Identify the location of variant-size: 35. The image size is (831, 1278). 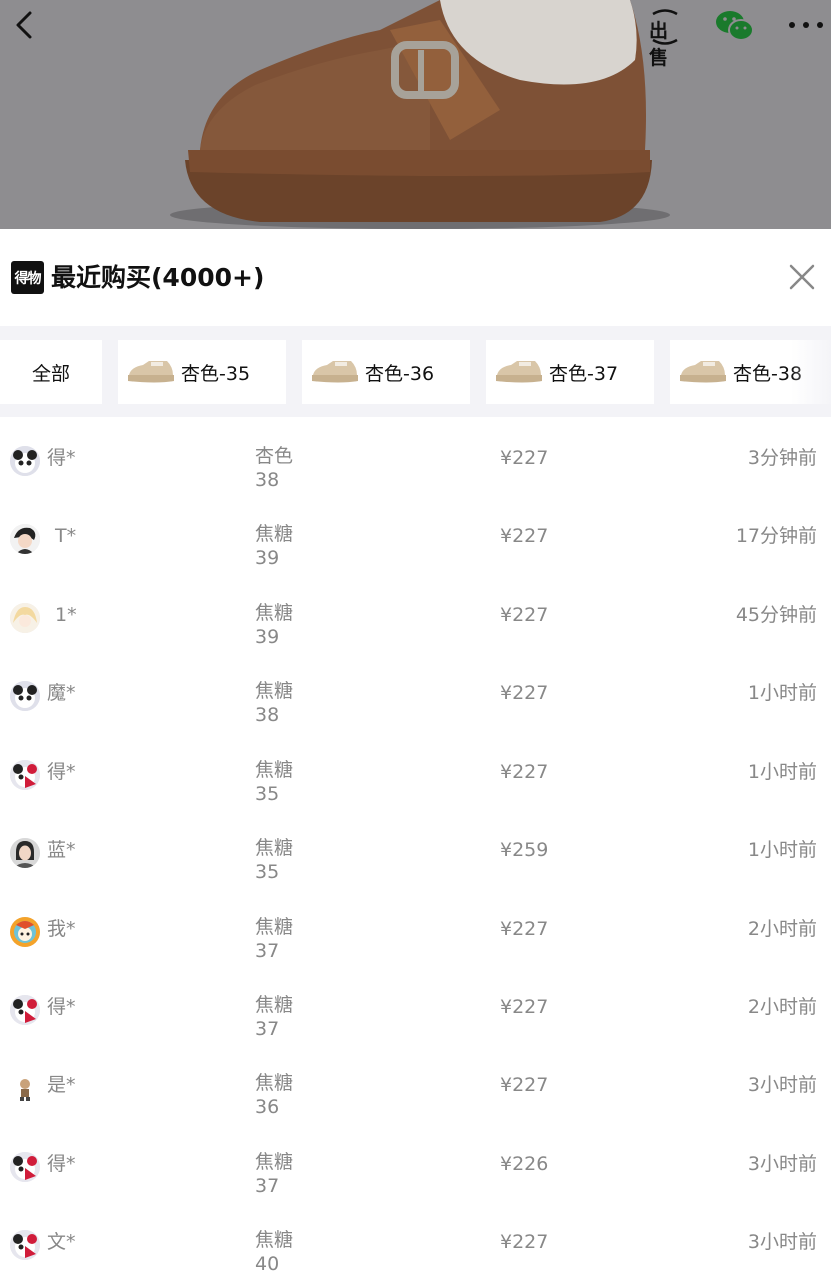
(267, 794).